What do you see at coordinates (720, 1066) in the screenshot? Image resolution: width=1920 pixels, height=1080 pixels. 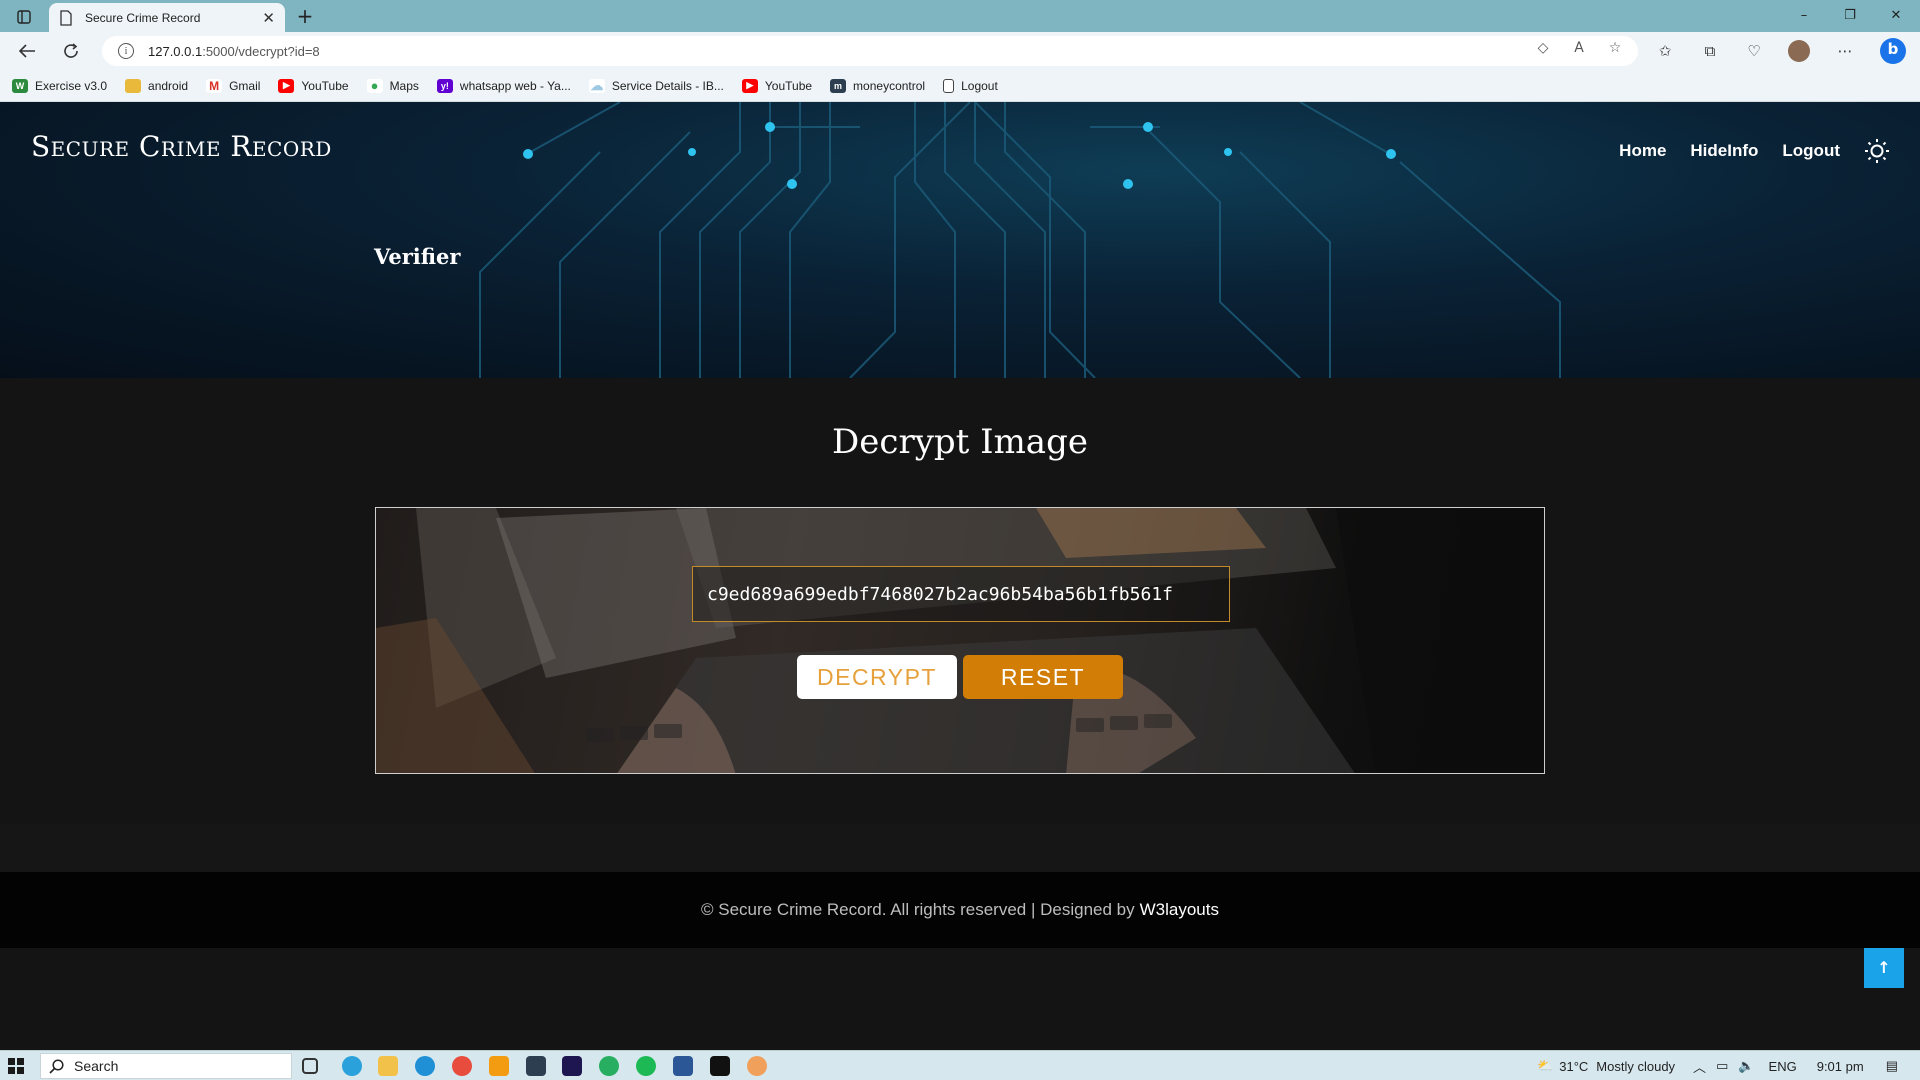 I see `pycharm-icon` at bounding box center [720, 1066].